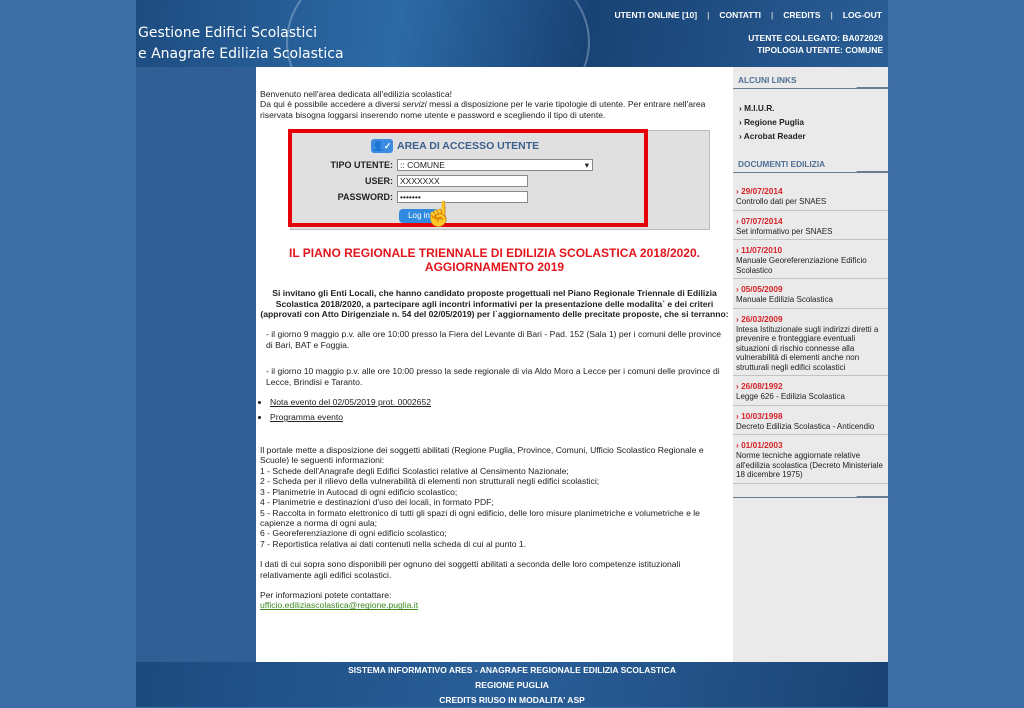 This screenshot has height=708, width=1024. I want to click on doc-date: › 26/03/2009, so click(759, 318).